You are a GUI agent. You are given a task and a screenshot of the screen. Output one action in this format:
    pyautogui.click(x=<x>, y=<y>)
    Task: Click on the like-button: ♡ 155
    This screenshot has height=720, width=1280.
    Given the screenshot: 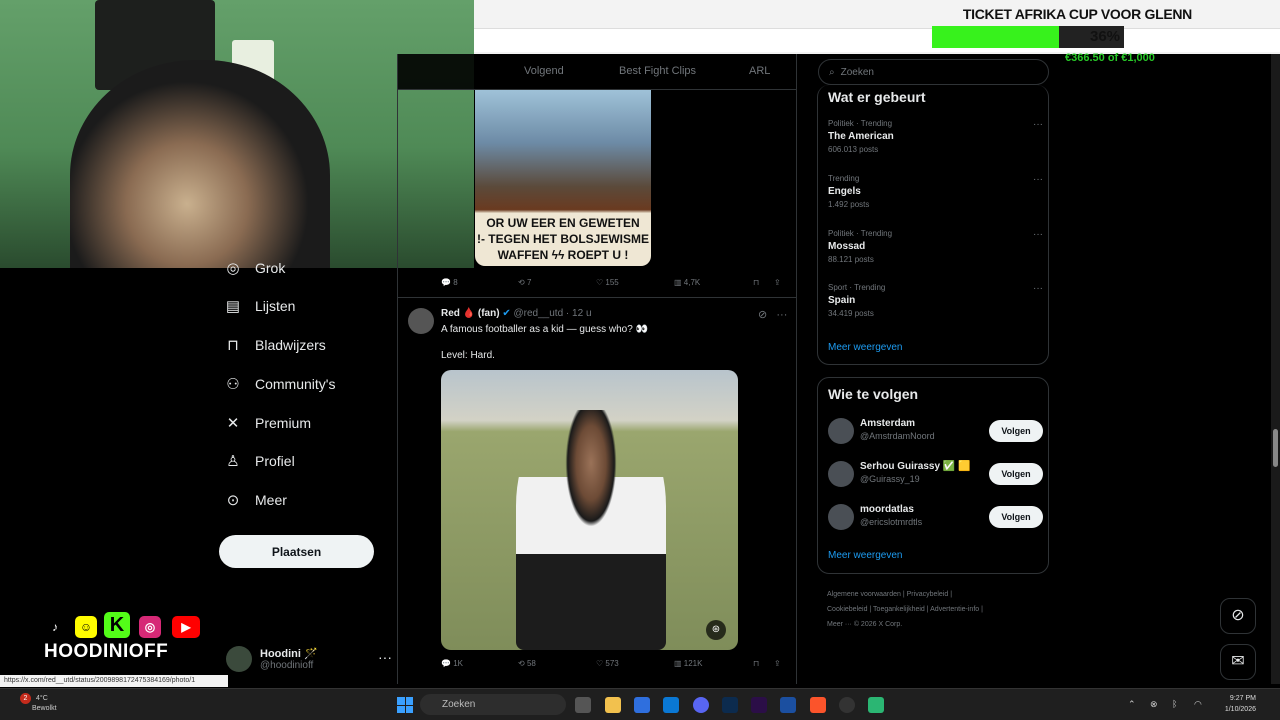 What is the action you would take?
    pyautogui.click(x=607, y=282)
    